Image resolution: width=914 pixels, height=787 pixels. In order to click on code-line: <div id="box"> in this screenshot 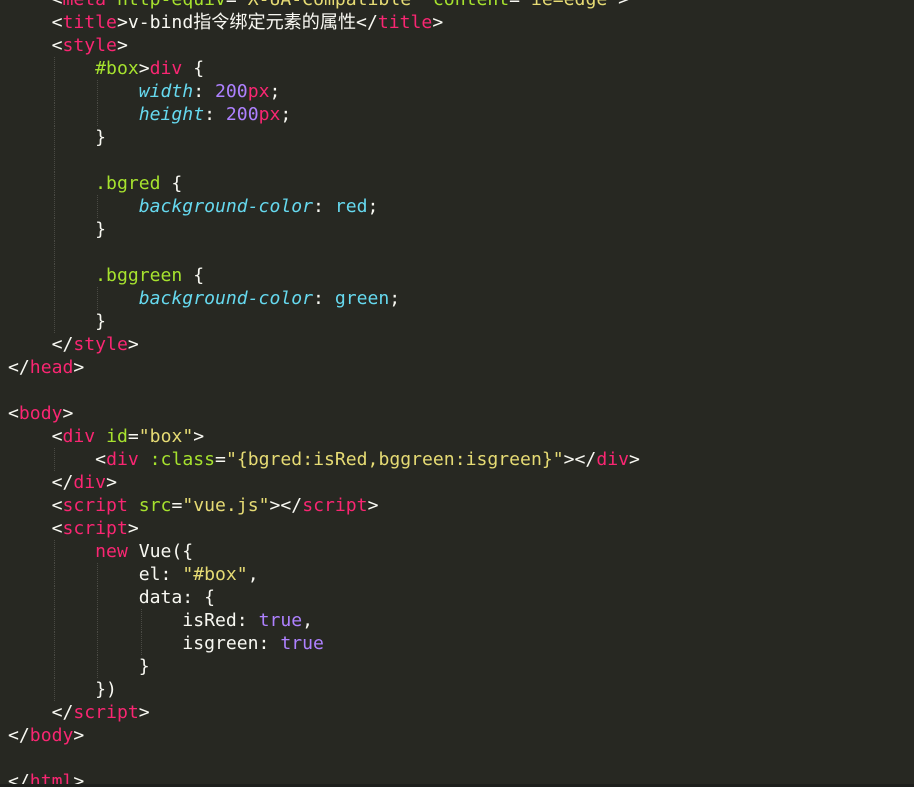, I will do `click(324, 436)`.